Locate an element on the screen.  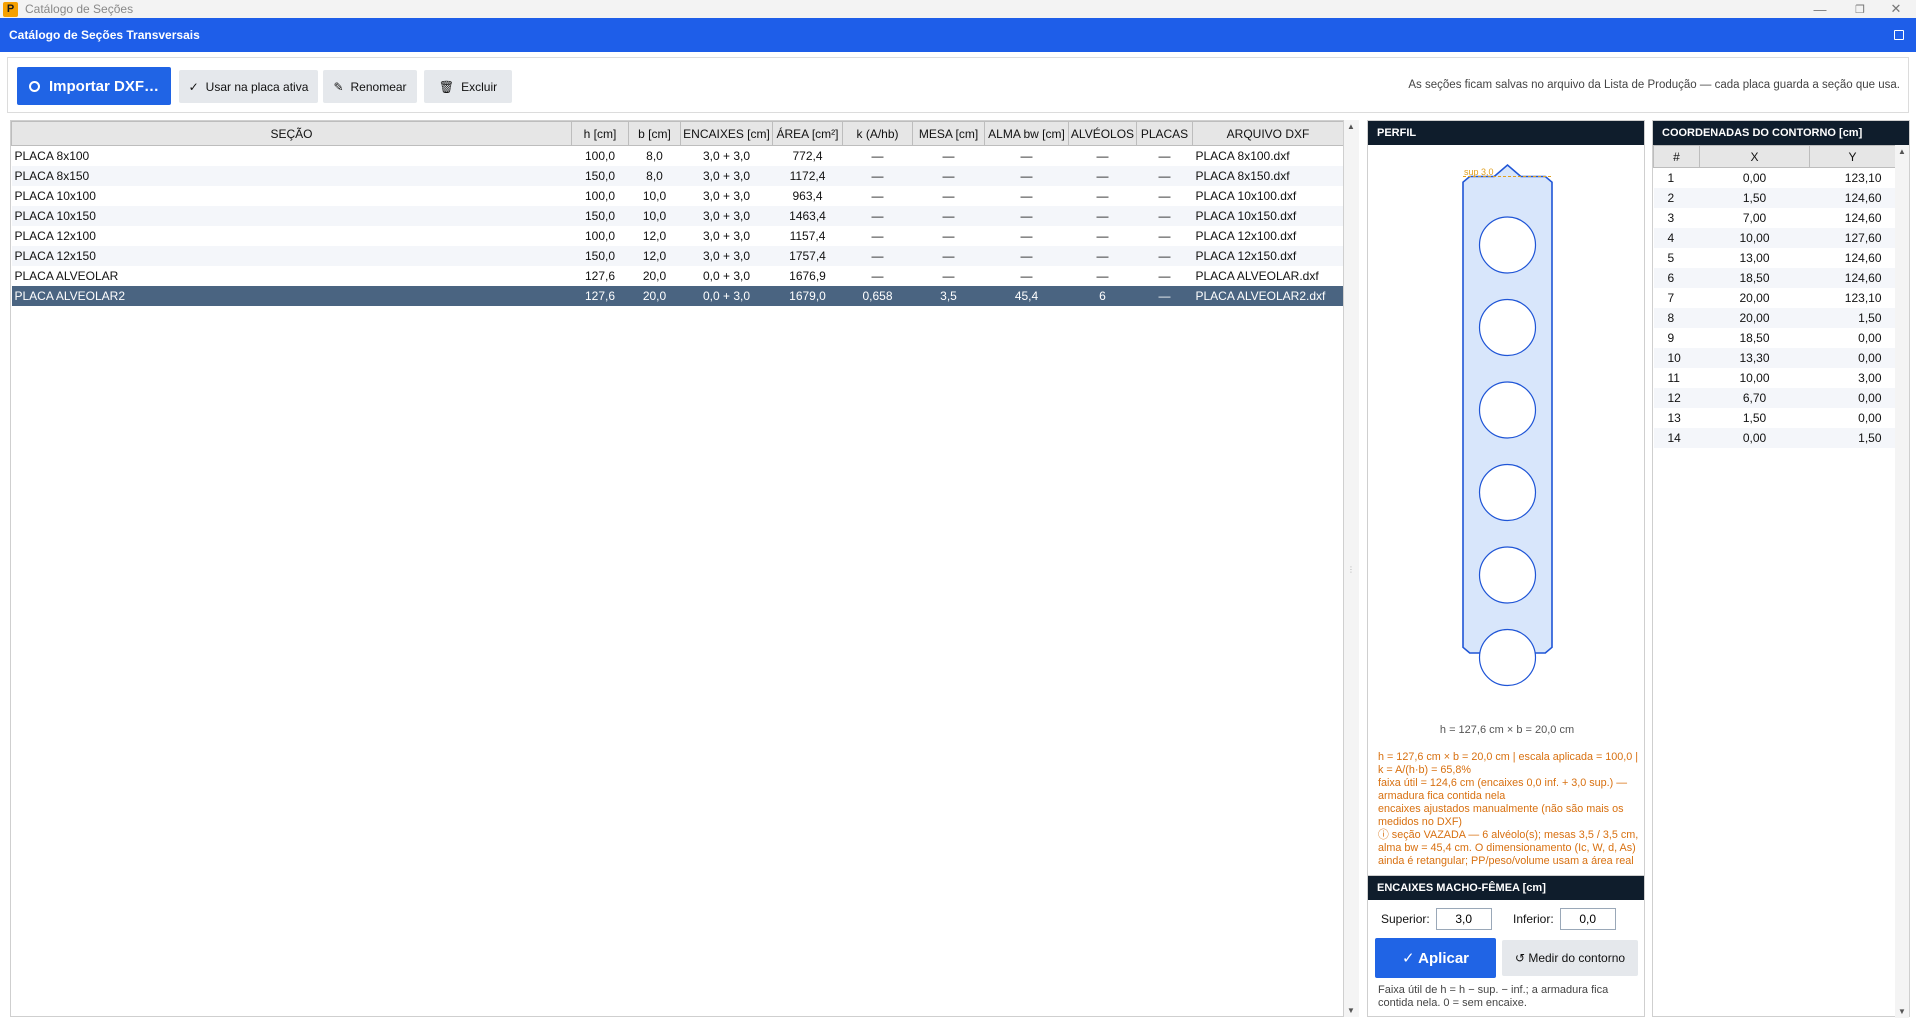
table-cell: 1679,0 is located at coordinates (807, 295).